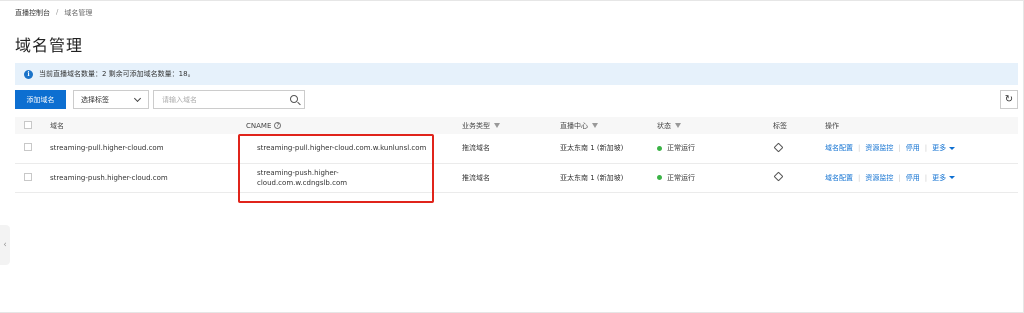 The image size is (1024, 313). I want to click on cname-highlight-box, so click(336, 168).